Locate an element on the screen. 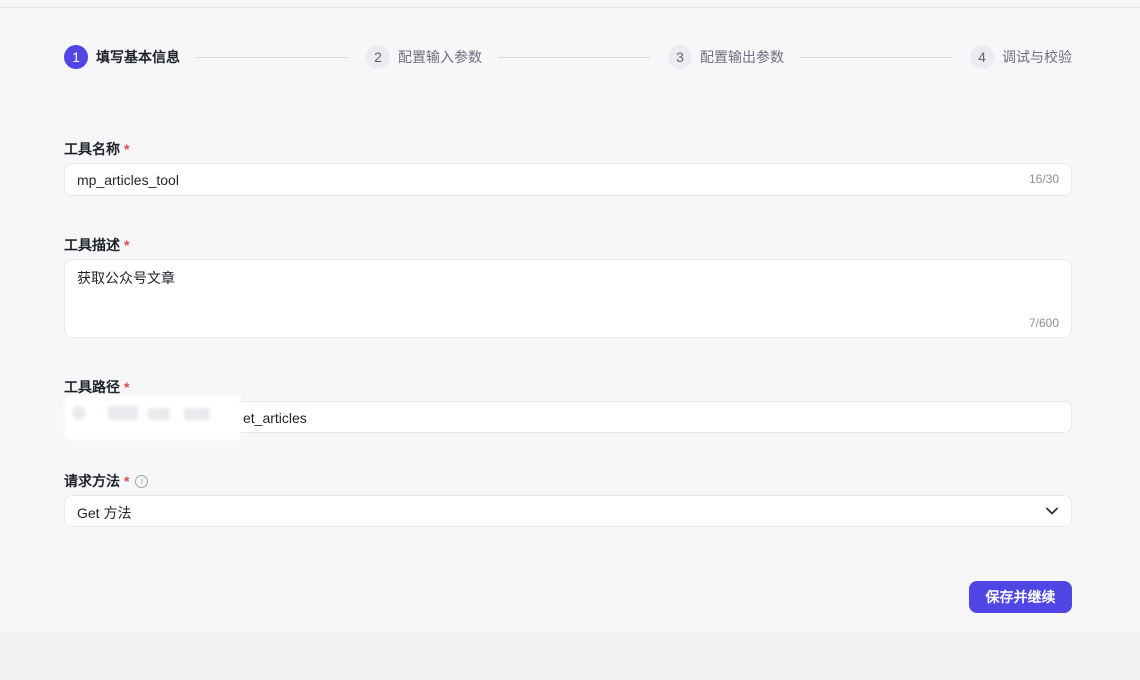 This screenshot has height=680, width=1140. method-label-text: 请求方法 is located at coordinates (92, 481).